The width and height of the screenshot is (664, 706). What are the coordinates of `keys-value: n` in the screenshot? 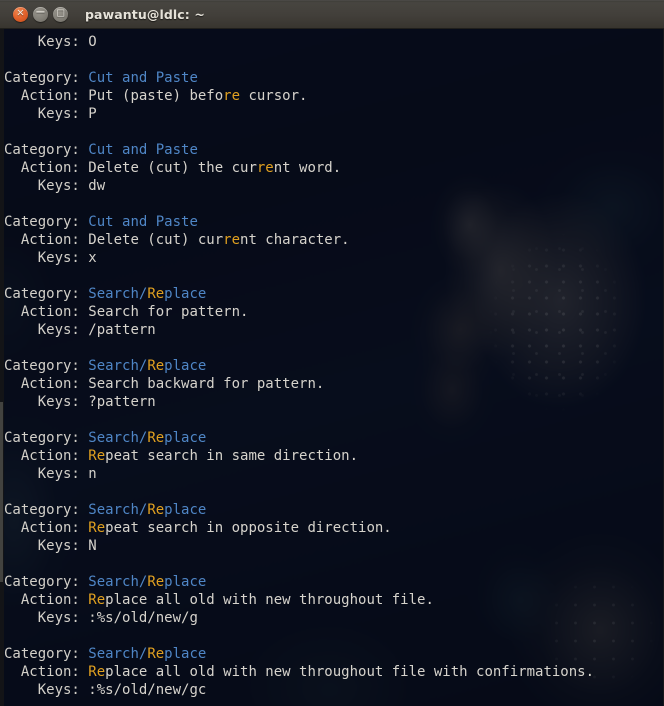 It's located at (92, 474).